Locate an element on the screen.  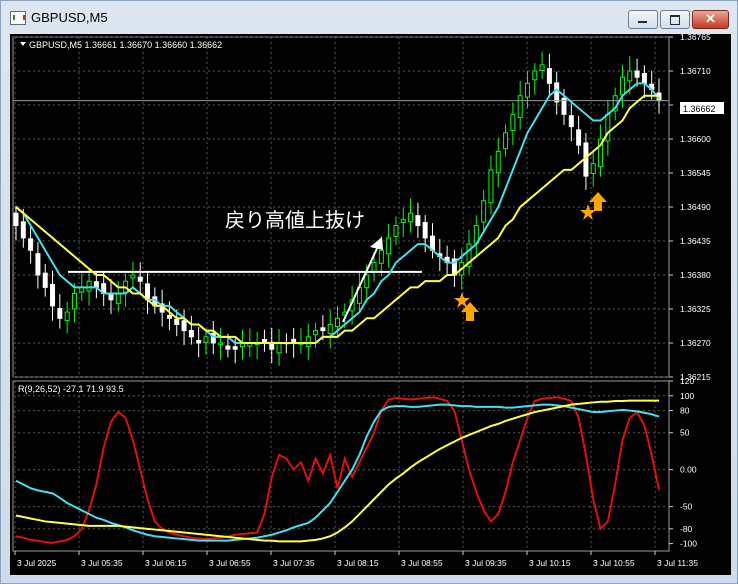
indicator-axis-label: -50 is located at coordinates (686, 507).